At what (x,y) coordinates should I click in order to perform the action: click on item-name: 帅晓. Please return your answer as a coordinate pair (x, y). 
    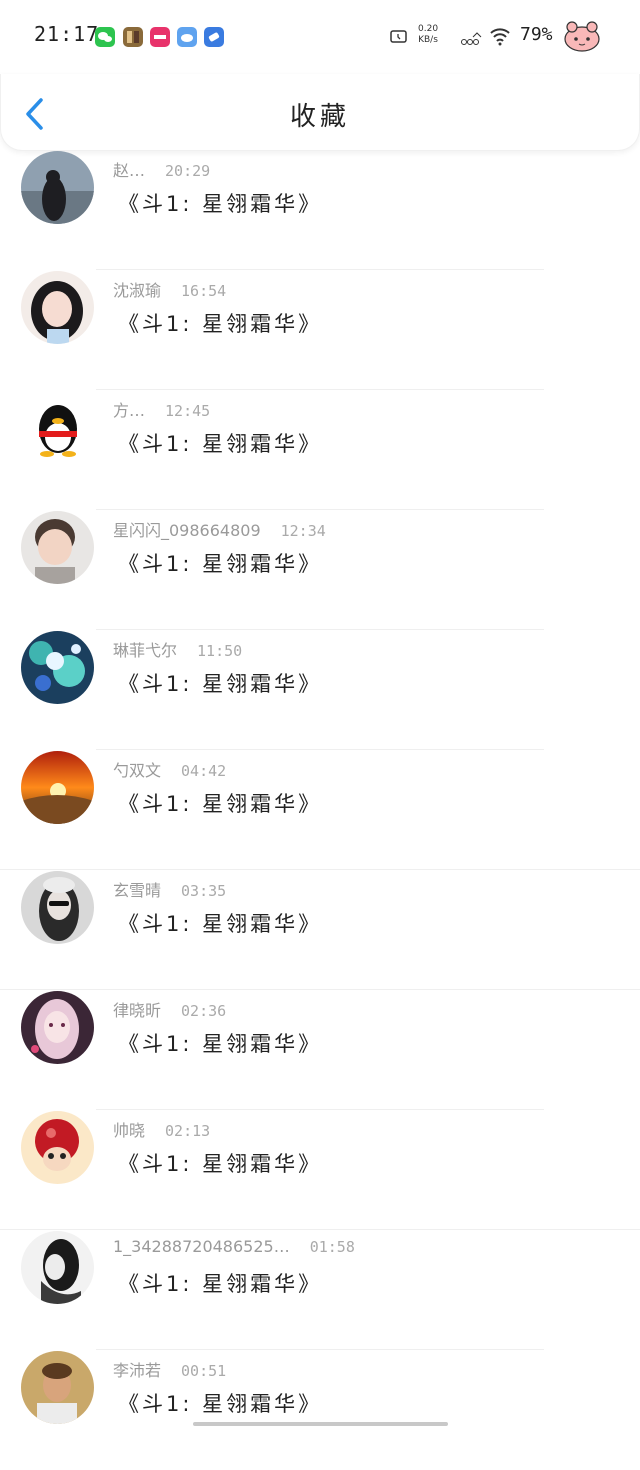
    Looking at the image, I should click on (129, 1130).